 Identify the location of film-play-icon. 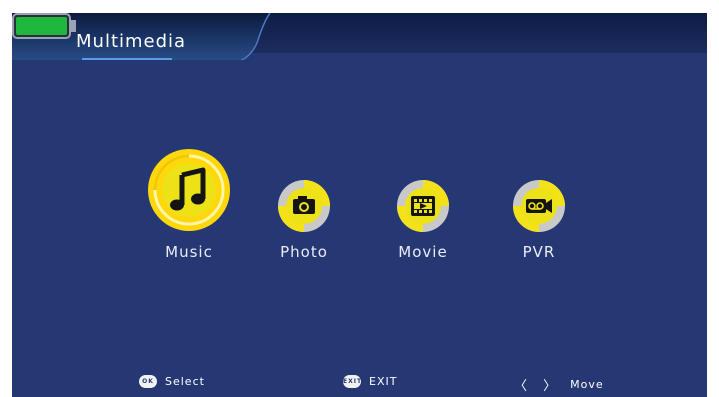
(423, 206).